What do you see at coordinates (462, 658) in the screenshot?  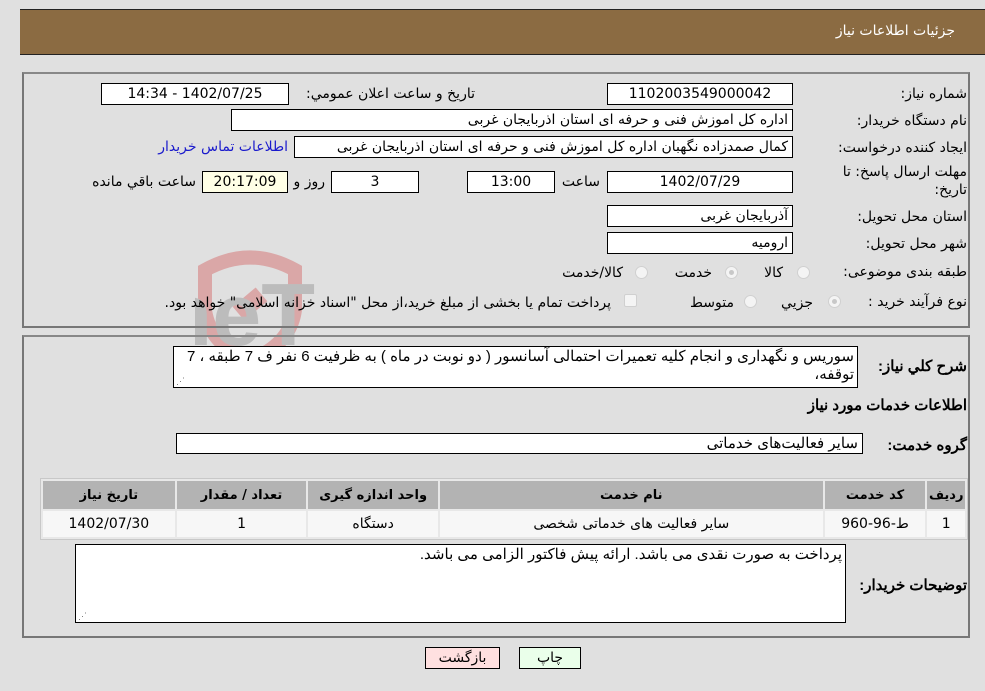 I see `back-button: بازگشت` at bounding box center [462, 658].